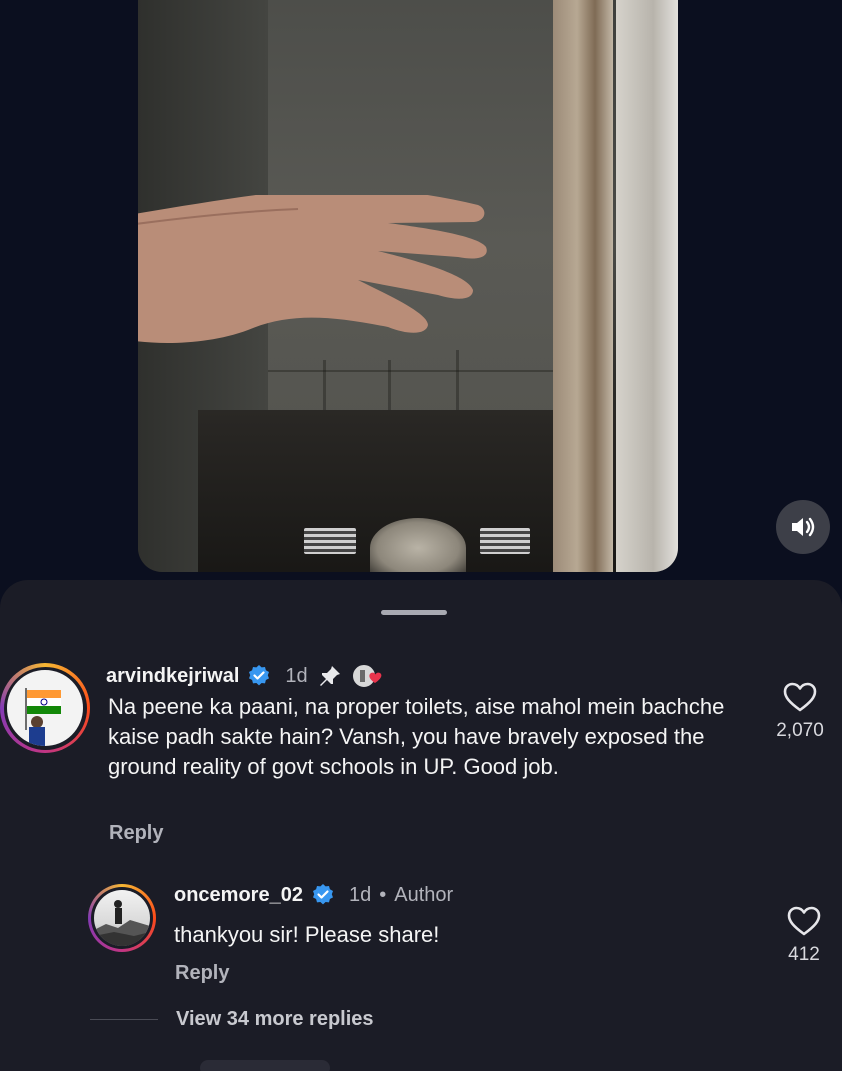 This screenshot has height=1071, width=842. I want to click on comment-text: thankyou sir! Please share!, so click(307, 934).